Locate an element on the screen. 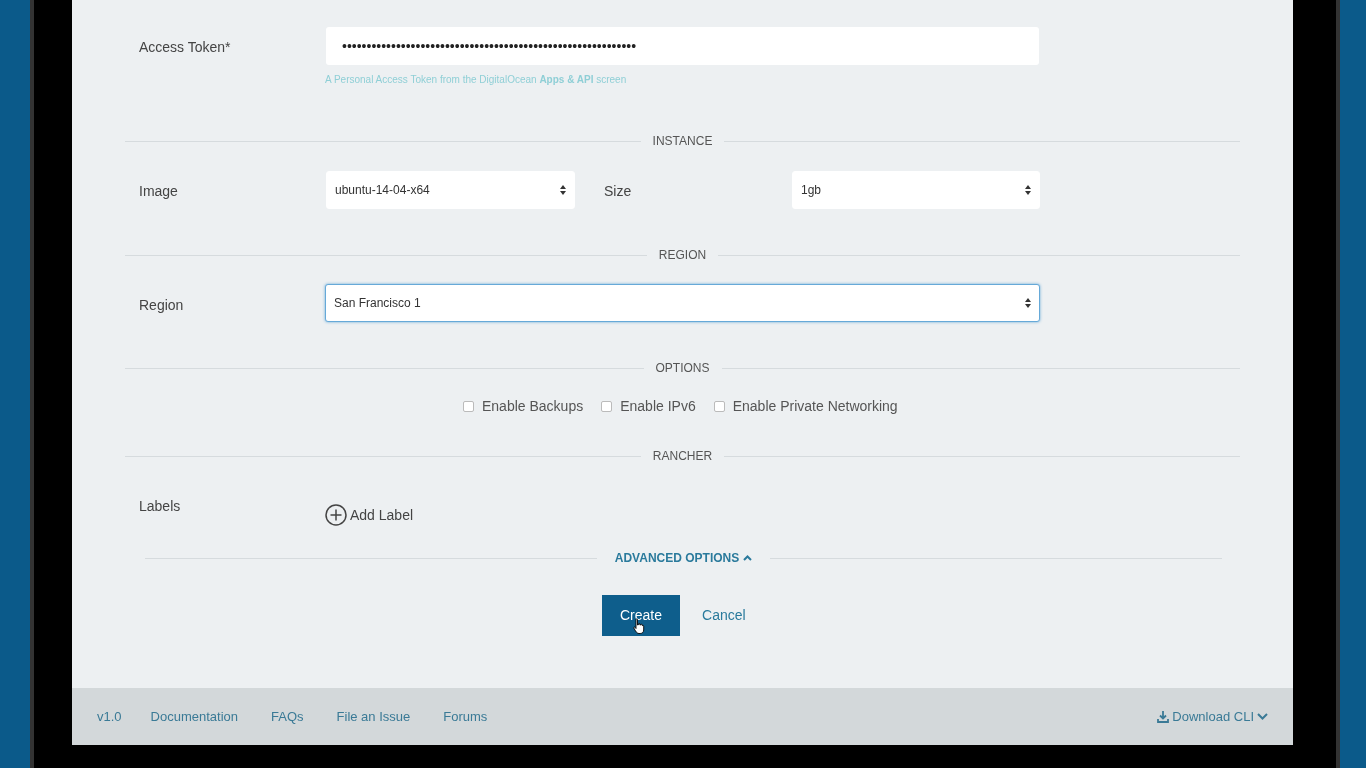 Image resolution: width=1366 pixels, height=768 pixels. advanced-options-toggle: ADVANCED OPTIONS is located at coordinates (683, 558).